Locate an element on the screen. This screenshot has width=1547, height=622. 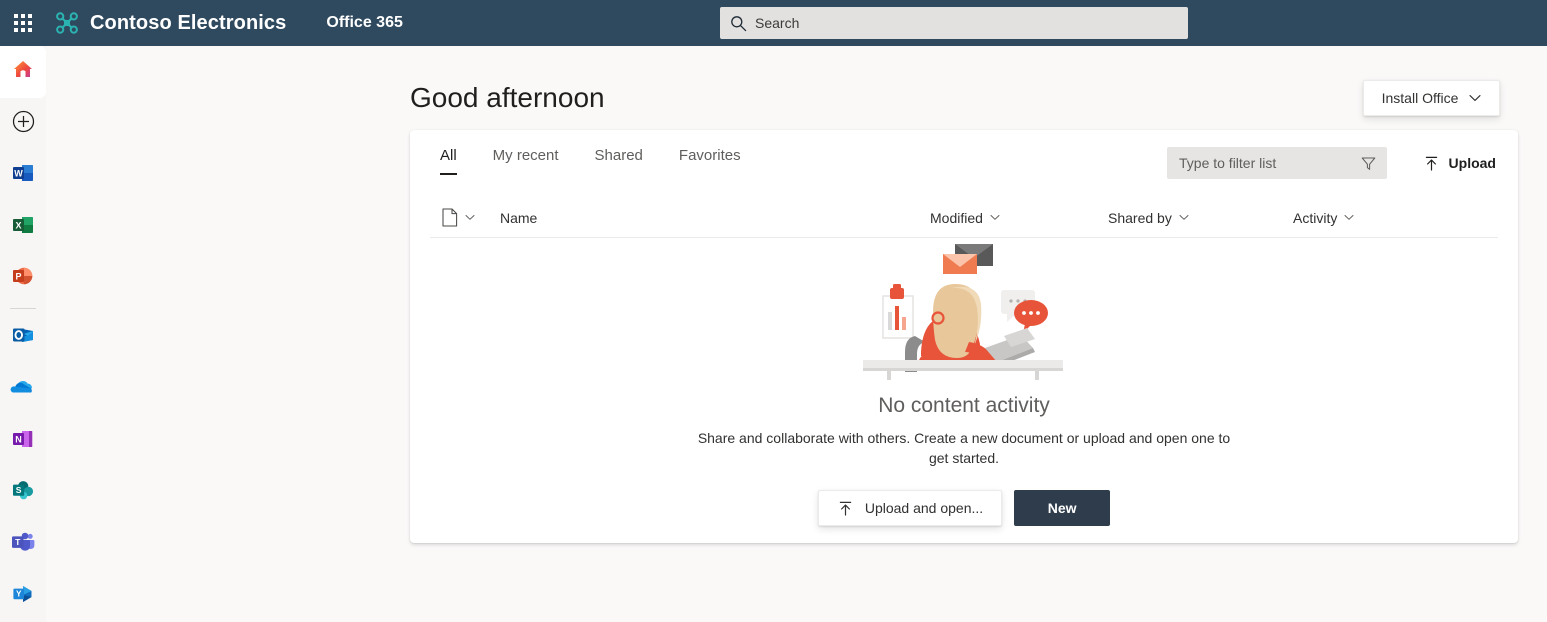
suite-header-bar: Contoso Electronics Office 365 is located at coordinates (773, 23).